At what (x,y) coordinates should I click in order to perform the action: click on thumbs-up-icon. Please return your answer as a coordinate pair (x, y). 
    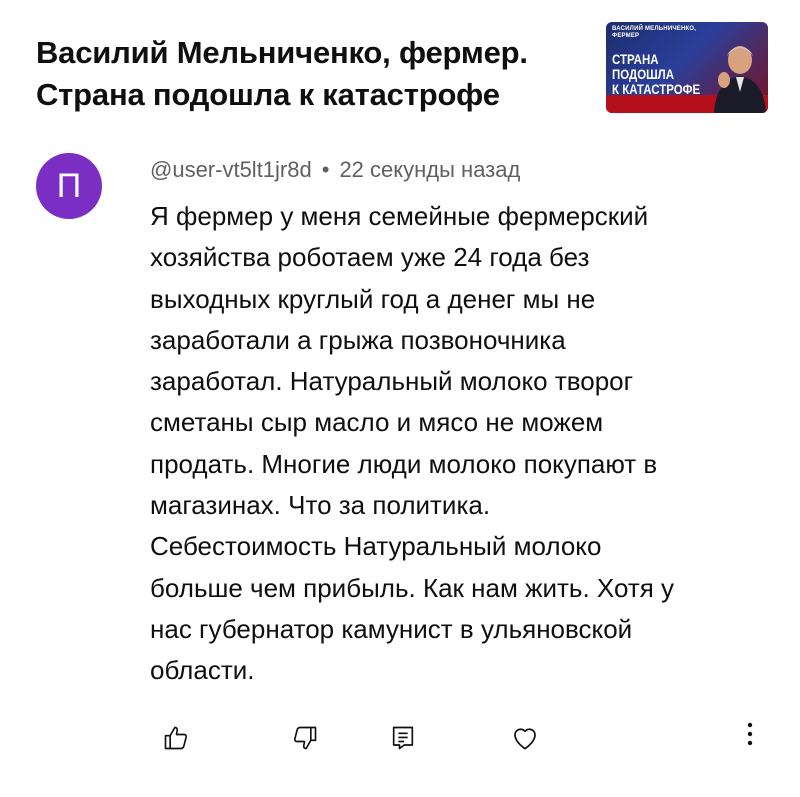
    Looking at the image, I should click on (176, 738).